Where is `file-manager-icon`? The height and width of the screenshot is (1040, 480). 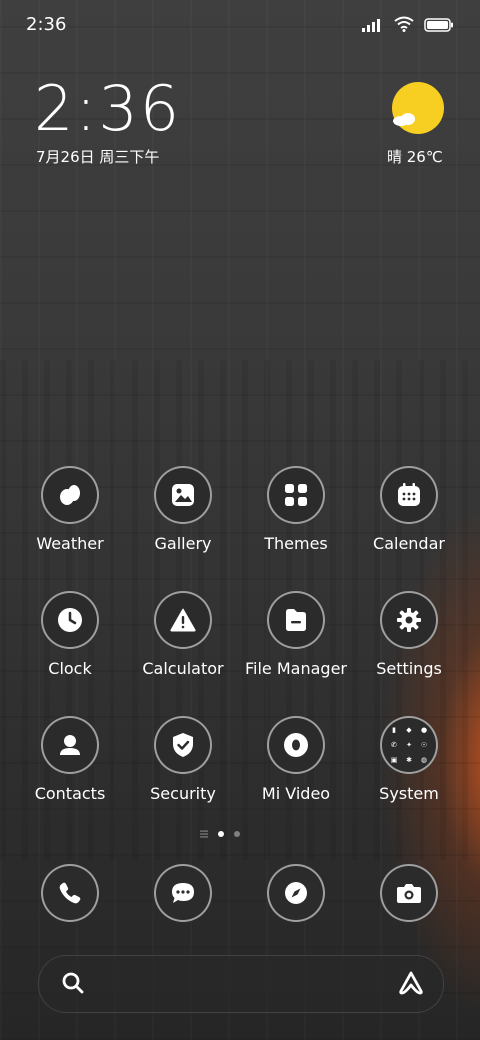 file-manager-icon is located at coordinates (296, 620).